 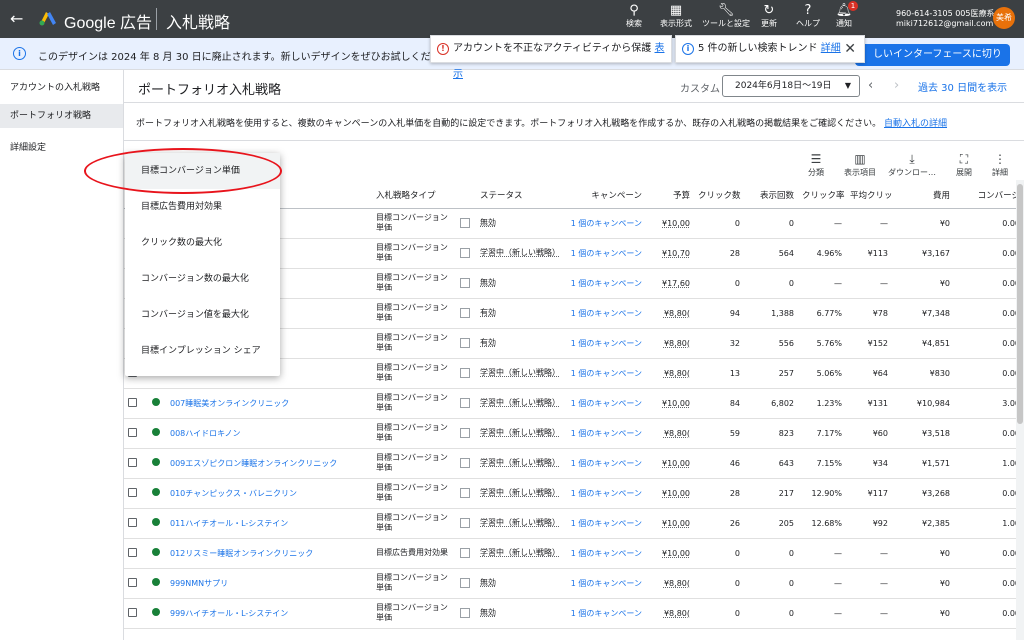 I want to click on strategy-name-link: 009エスゾピクロン睡眠オンラインクリニック, so click(x=269, y=463).